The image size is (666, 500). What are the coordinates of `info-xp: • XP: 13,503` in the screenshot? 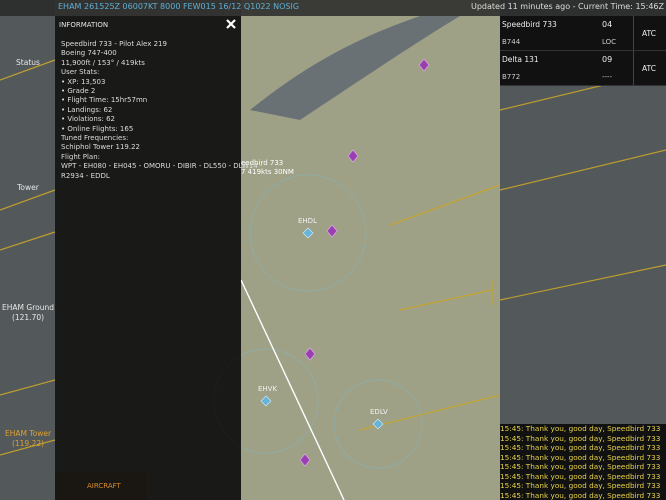 It's located at (83, 81).